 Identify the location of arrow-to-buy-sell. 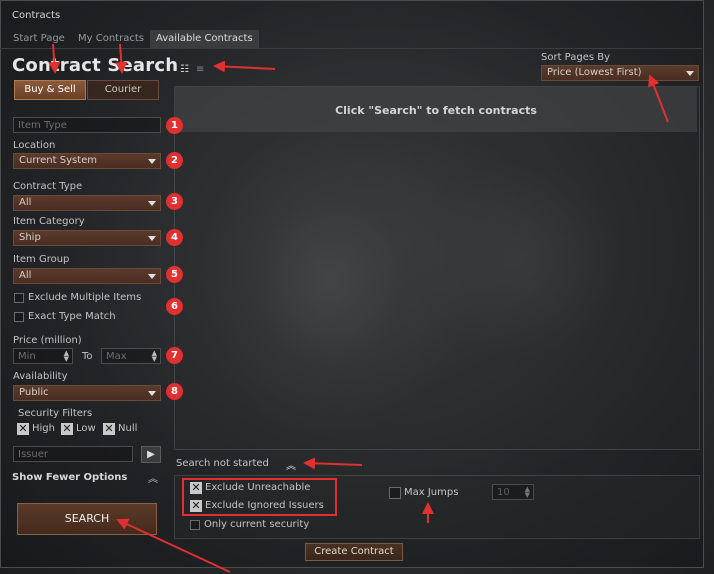
(54, 58).